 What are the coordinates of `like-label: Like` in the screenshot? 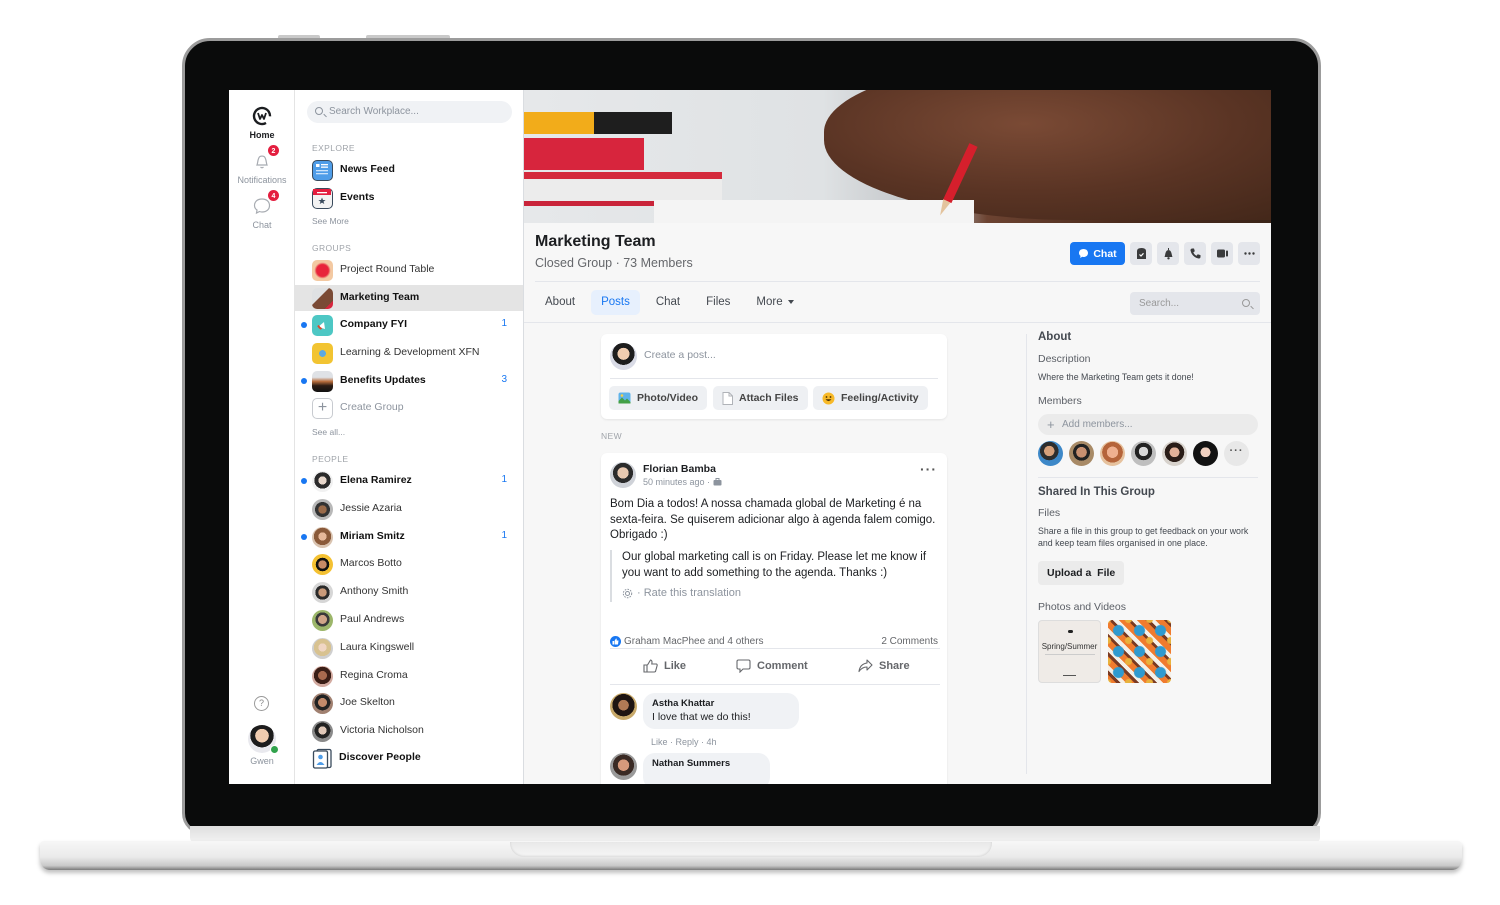 It's located at (675, 666).